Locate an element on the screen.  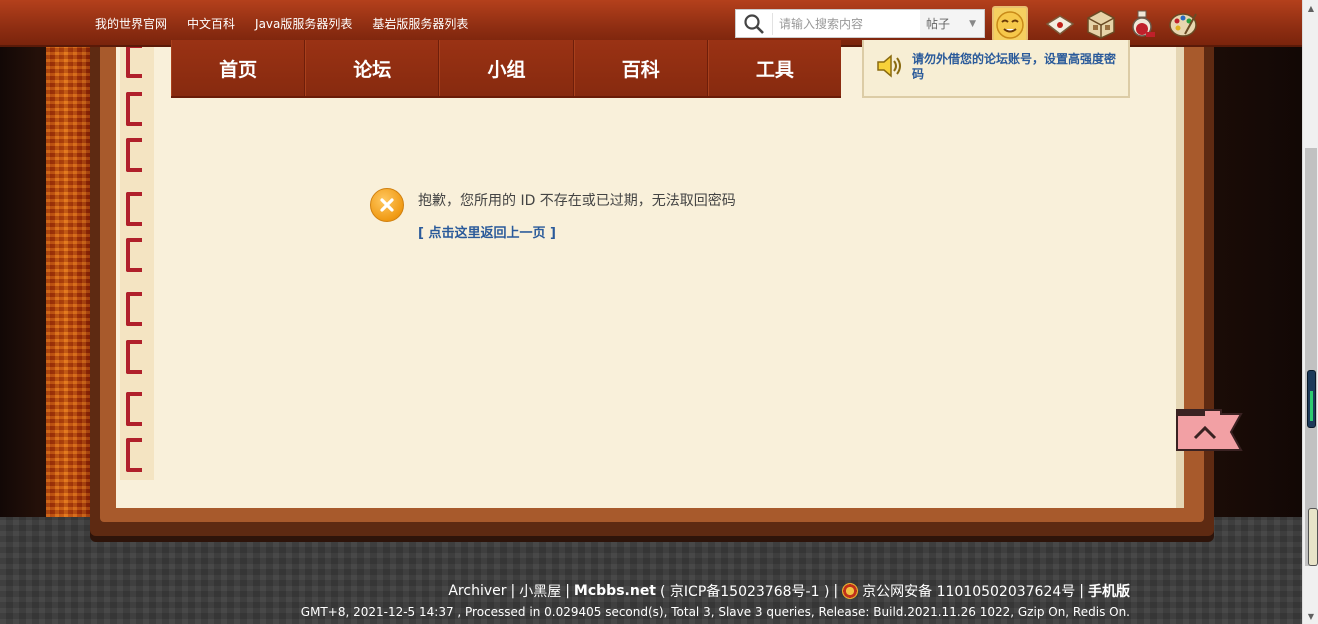
tab-forum: 论坛 is located at coordinates (372, 68).